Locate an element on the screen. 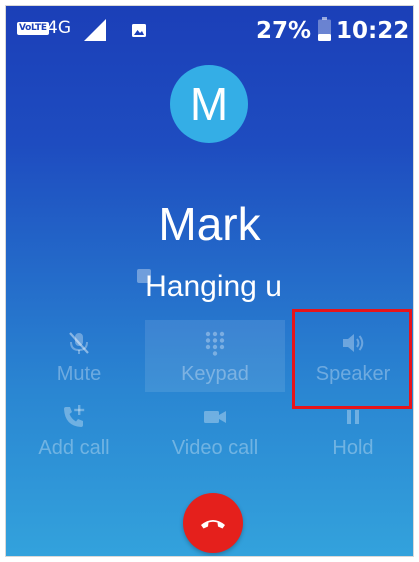 This screenshot has height=562, width=419. caller-name: Mark is located at coordinates (209, 224).